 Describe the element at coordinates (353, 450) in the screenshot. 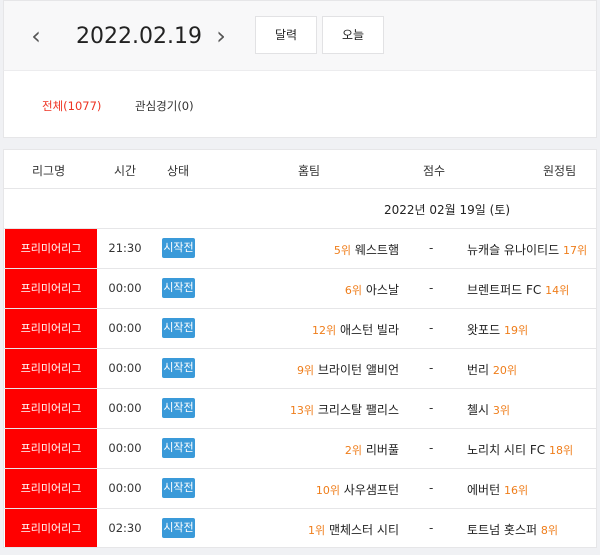

I see `home-rank: 2위` at that location.